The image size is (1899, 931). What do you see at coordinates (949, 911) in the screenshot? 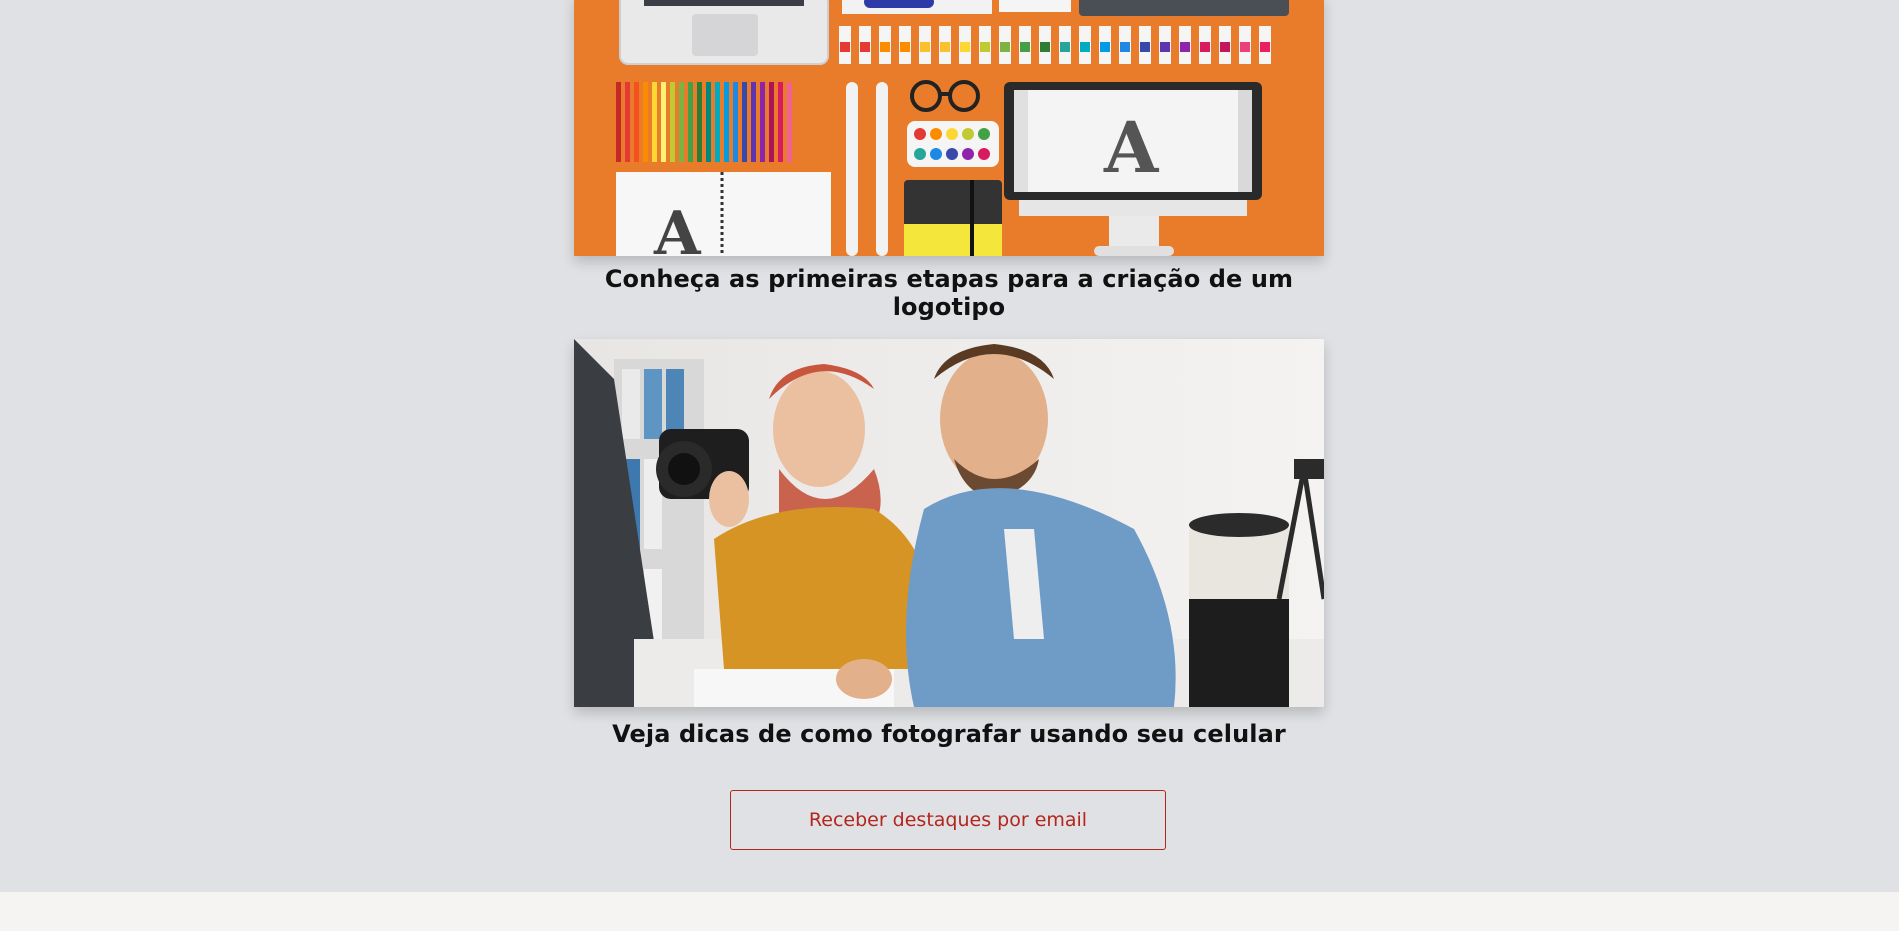
I see `footer` at bounding box center [949, 911].